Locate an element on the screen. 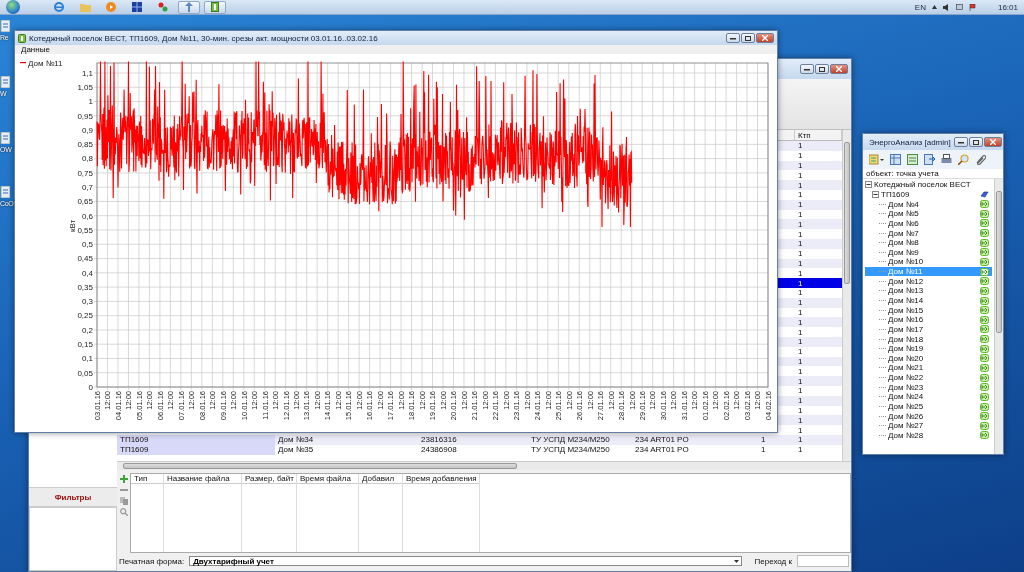 This screenshot has width=1024, height=572. input-field is located at coordinates (823, 561).